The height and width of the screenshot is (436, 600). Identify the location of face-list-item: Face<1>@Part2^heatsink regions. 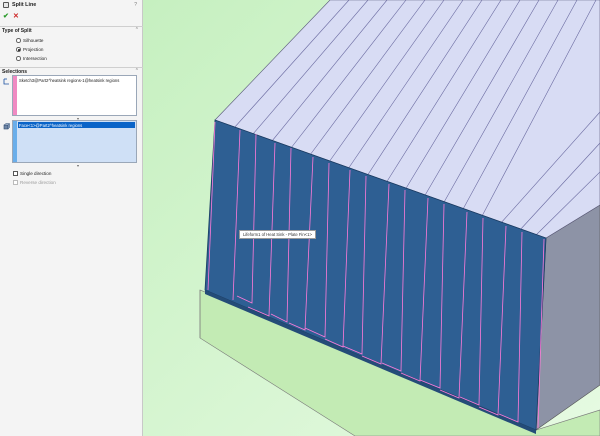
(50, 125).